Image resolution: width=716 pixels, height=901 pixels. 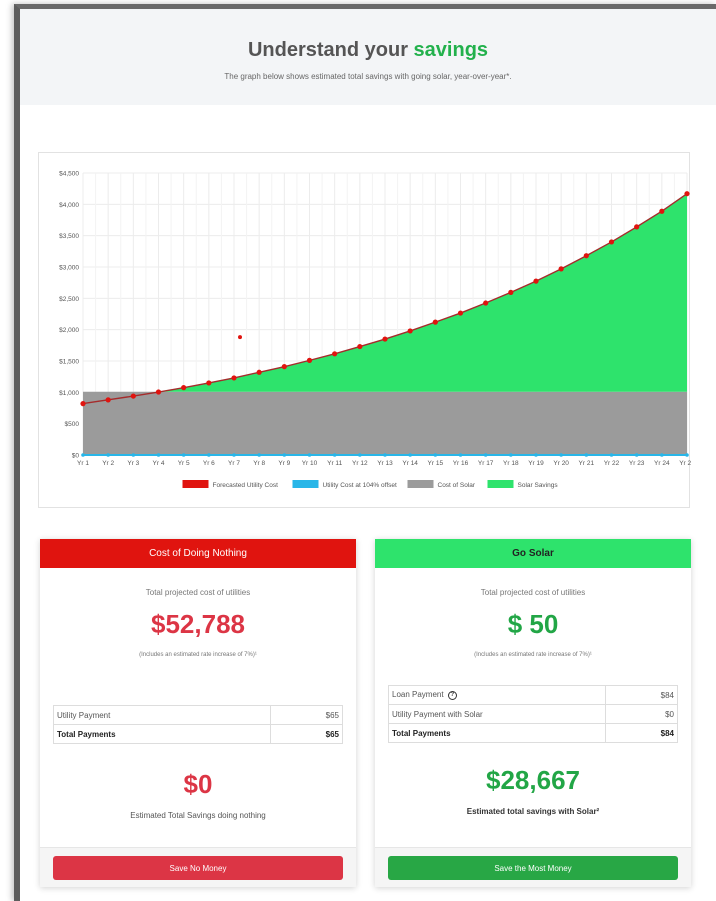 I want to click on stray-data-point, so click(x=240, y=337).